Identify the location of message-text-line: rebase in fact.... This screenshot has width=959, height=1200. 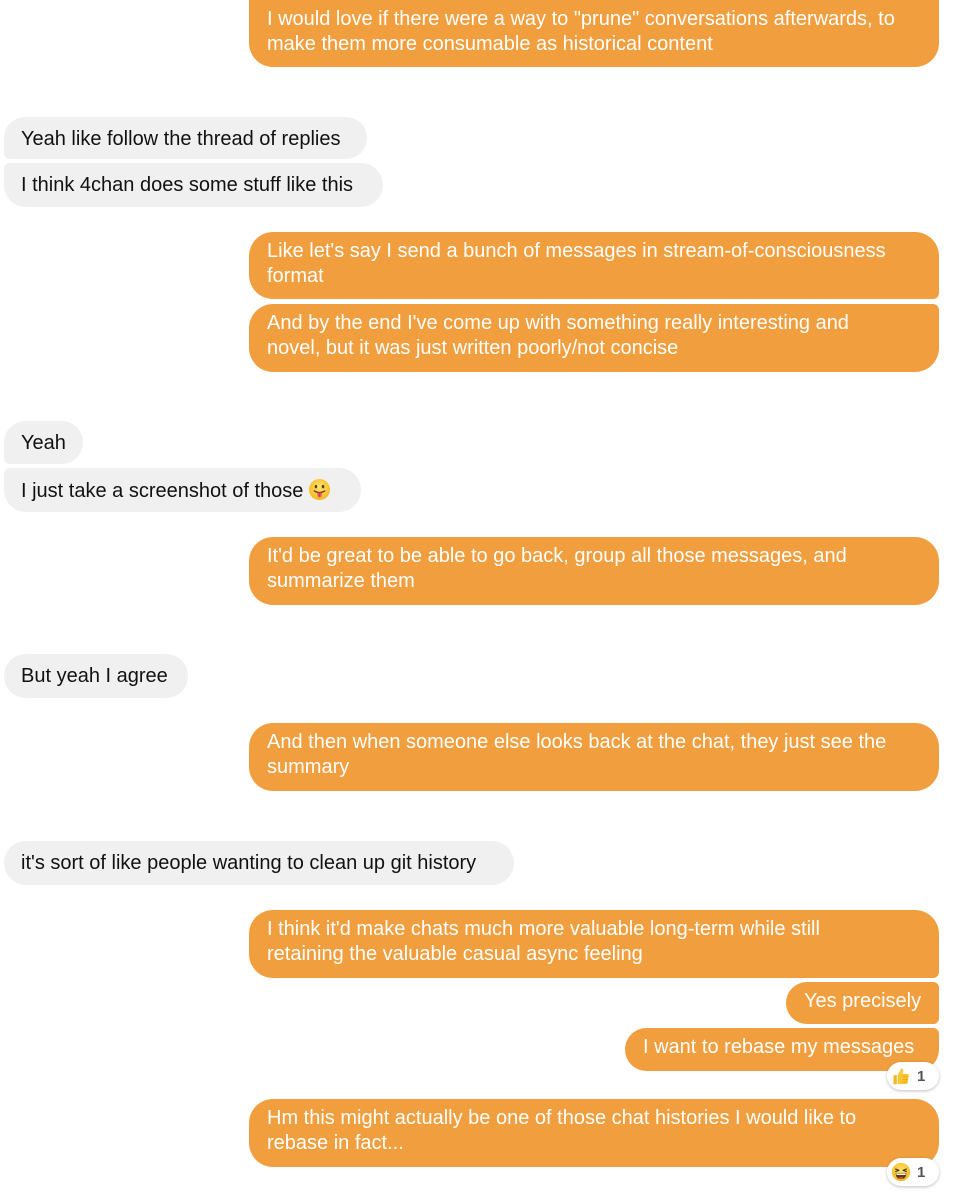
(335, 1143).